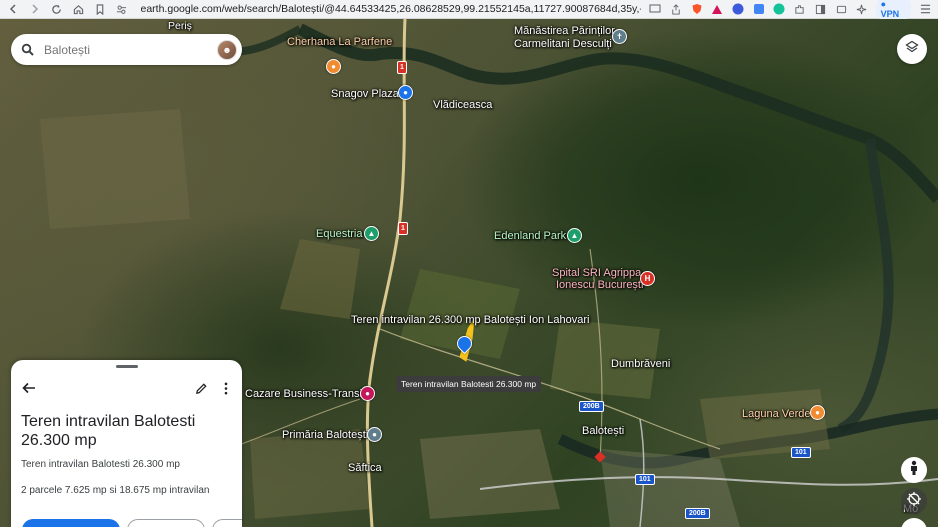 Image resolution: width=938 pixels, height=527 pixels. What do you see at coordinates (462, 105) in the screenshot?
I see `label-vladiceasca: Vlădiceasca` at bounding box center [462, 105].